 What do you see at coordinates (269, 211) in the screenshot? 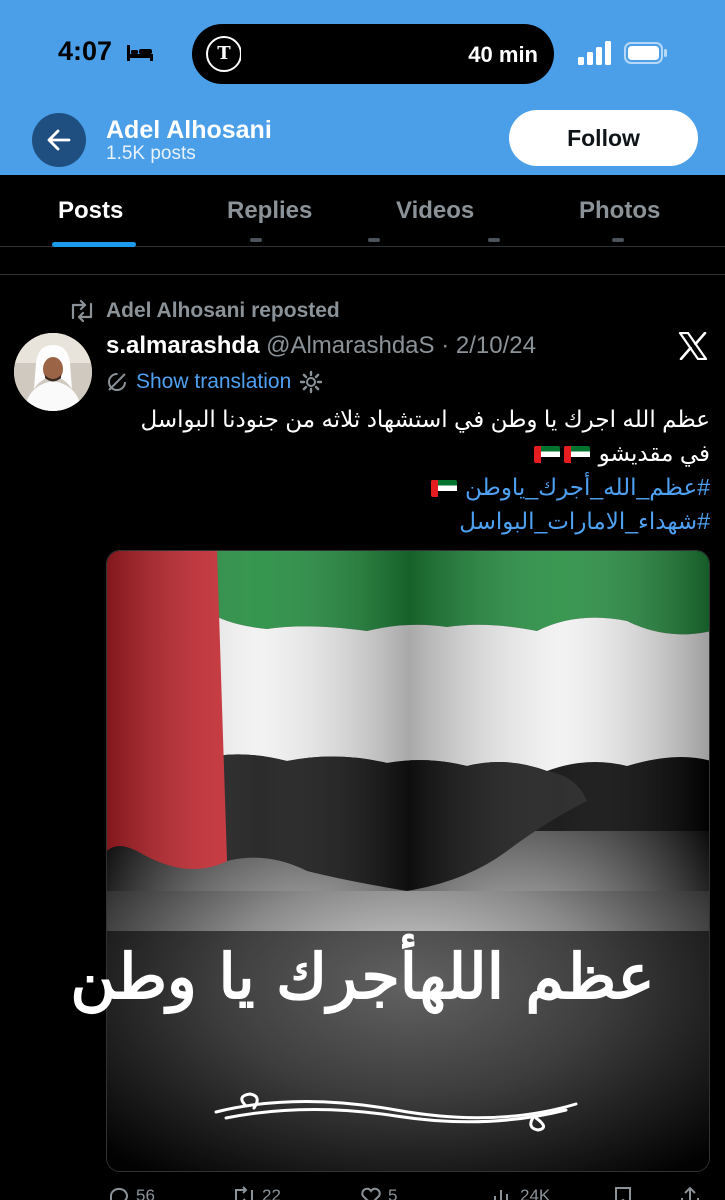
I see `tab-replies: Replies` at bounding box center [269, 211].